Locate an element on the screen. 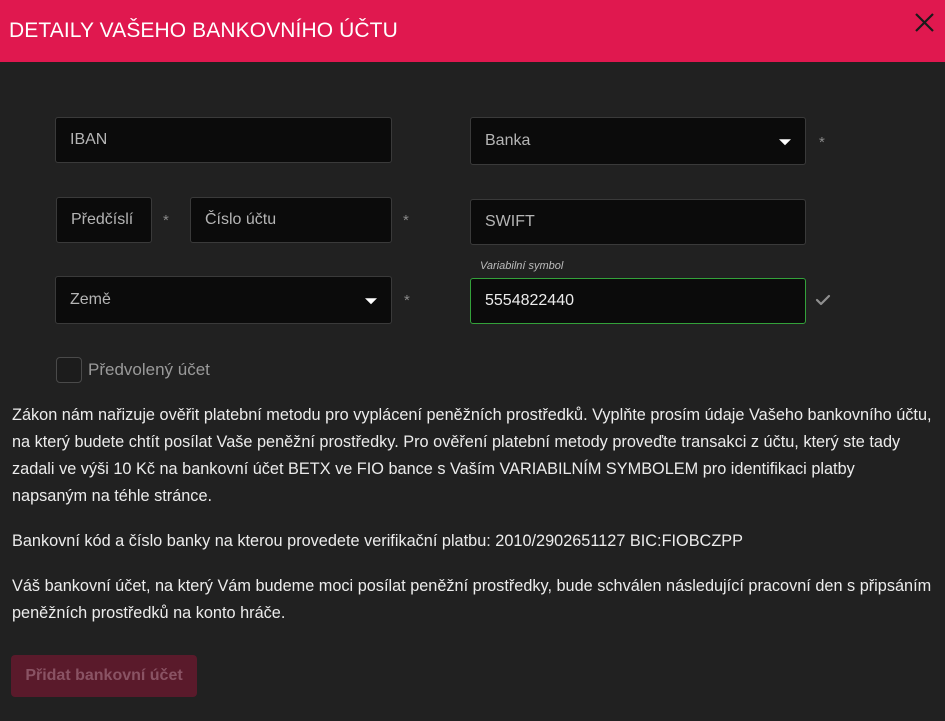  swift-placeholder: SWIFT is located at coordinates (510, 221).